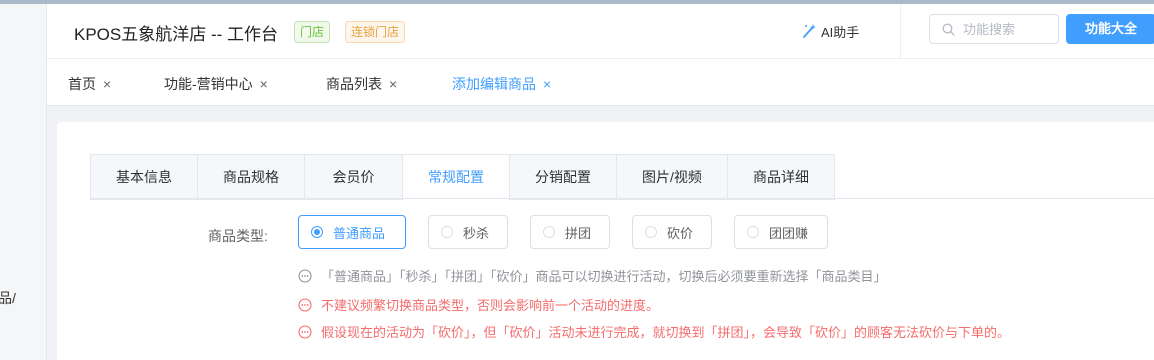  Describe the element at coordinates (622, 198) in the screenshot. I see `sub-tabs-divider` at that location.